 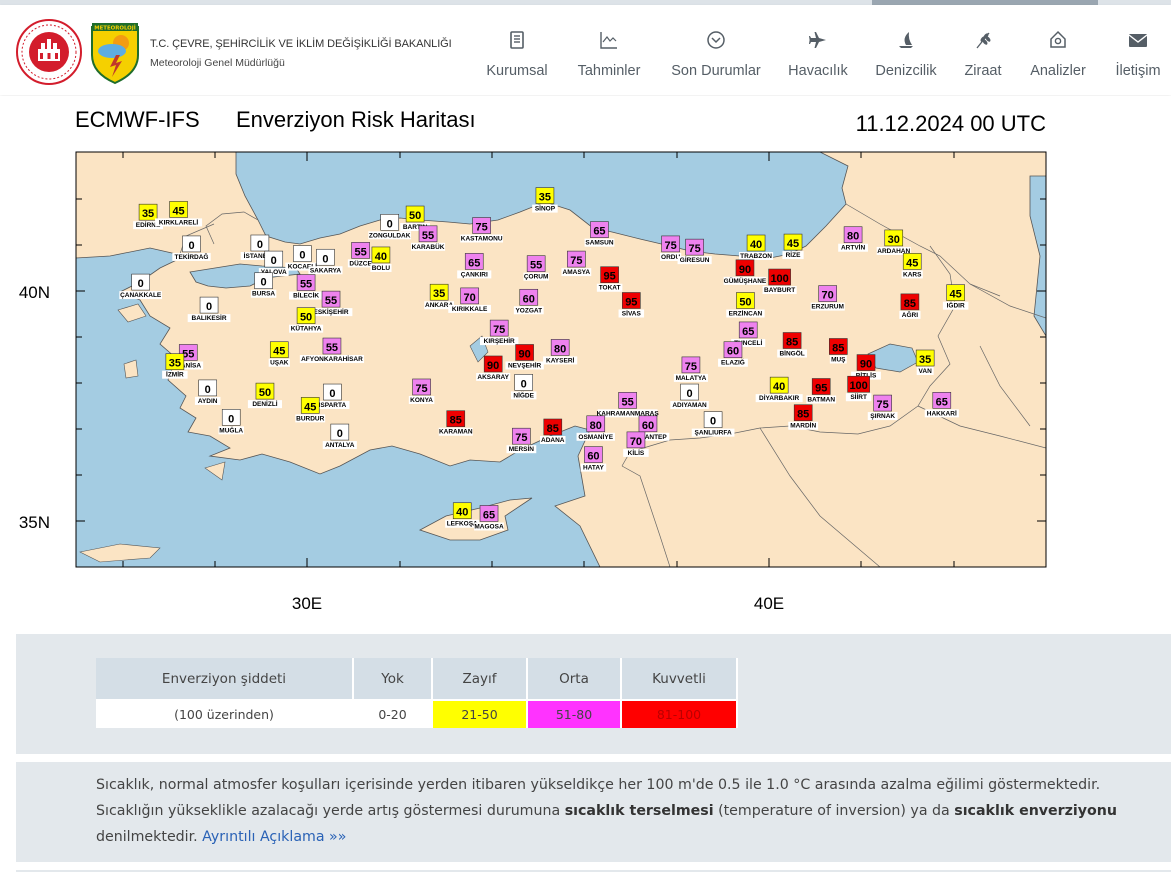 What do you see at coordinates (679, 714) in the screenshot?
I see `legend-range-kuvvetli: 81-100` at bounding box center [679, 714].